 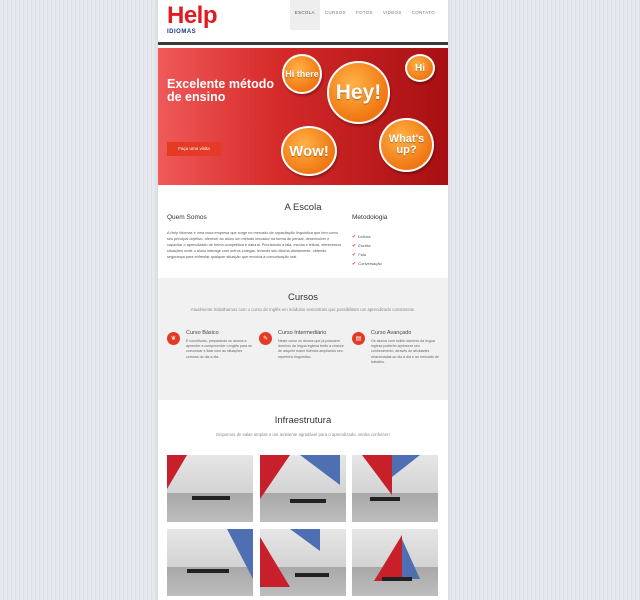 I want to click on escola-title: A Escola, so click(x=303, y=207).